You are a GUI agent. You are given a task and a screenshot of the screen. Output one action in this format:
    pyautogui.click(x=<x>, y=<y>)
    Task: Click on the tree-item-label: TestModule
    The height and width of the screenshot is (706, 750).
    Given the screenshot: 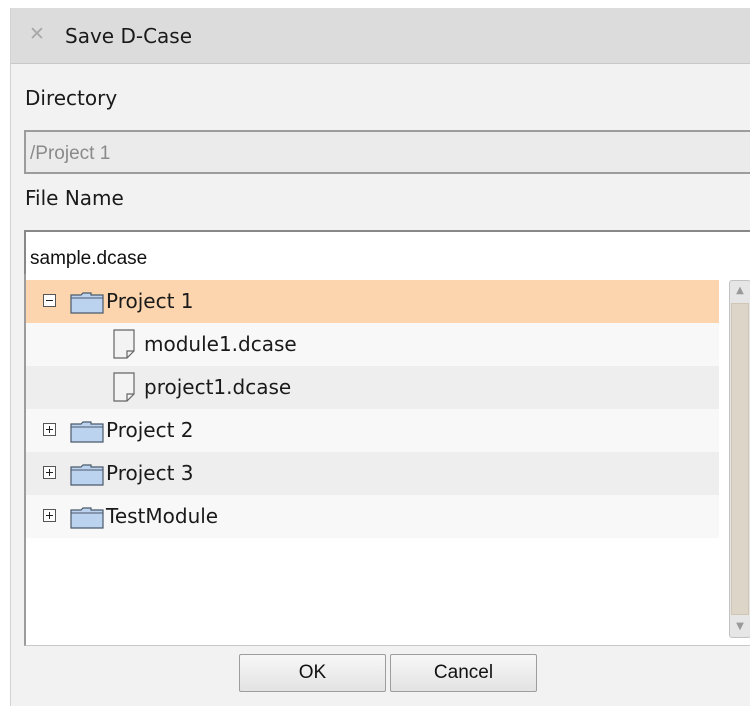 What is the action you would take?
    pyautogui.click(x=162, y=516)
    